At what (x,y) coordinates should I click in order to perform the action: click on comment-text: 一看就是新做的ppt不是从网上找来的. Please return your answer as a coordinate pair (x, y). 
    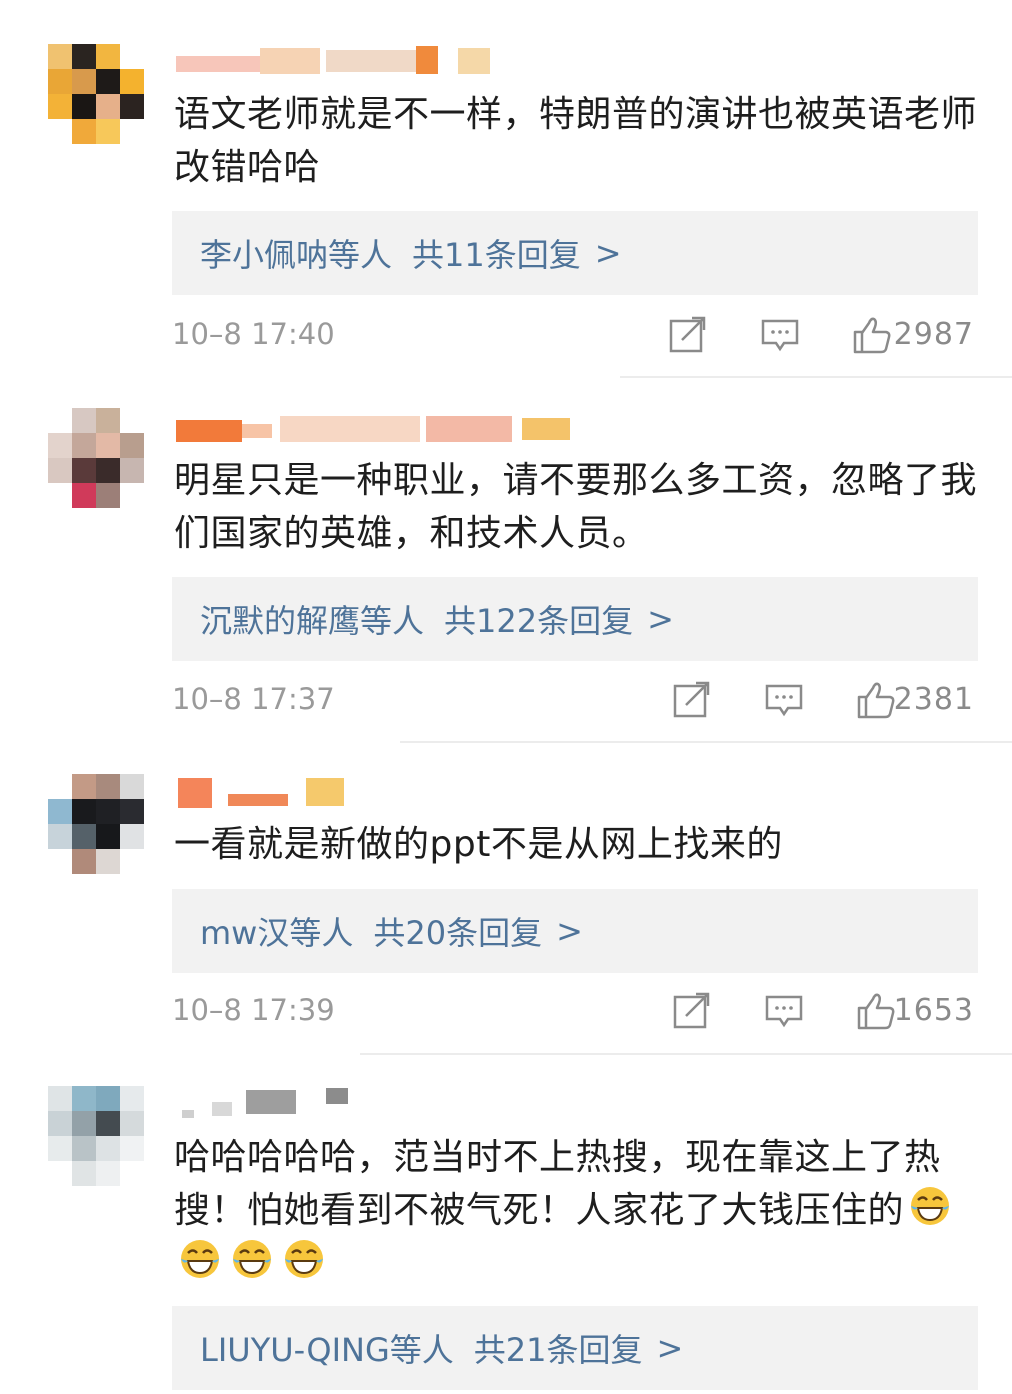
    Looking at the image, I should click on (478, 844).